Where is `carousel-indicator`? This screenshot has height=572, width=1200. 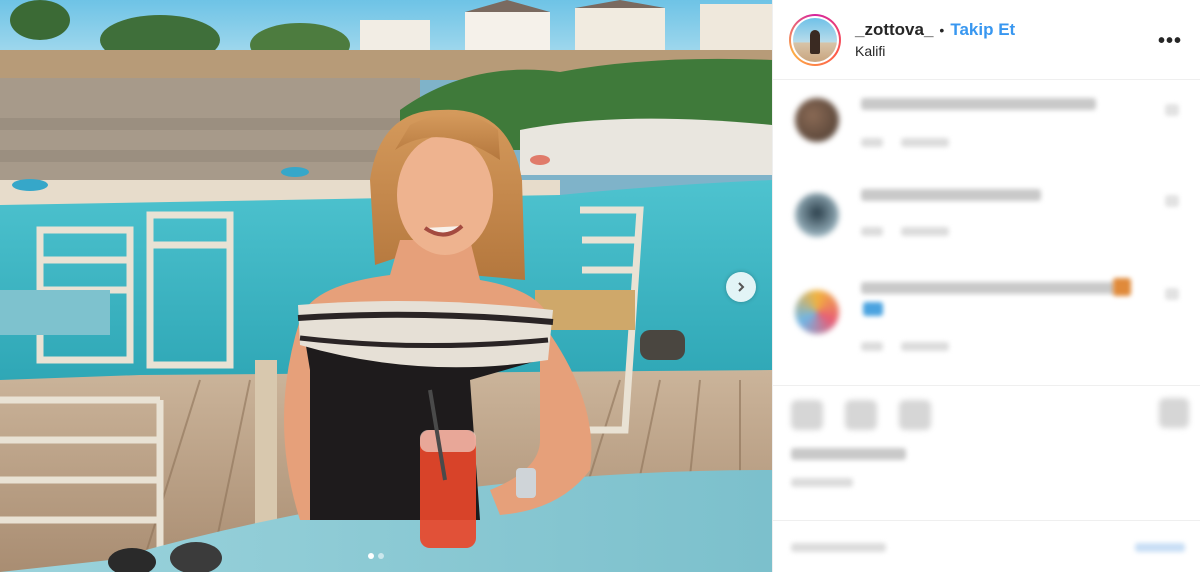 carousel-indicator is located at coordinates (376, 556).